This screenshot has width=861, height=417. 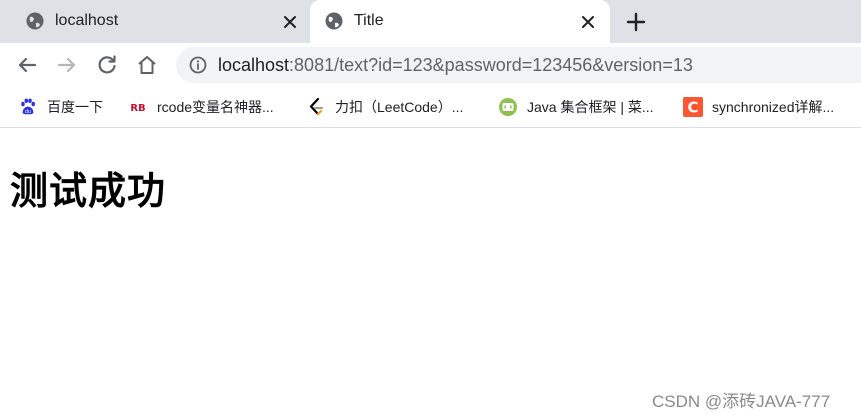 What do you see at coordinates (28, 112) in the screenshot?
I see `svg-text: du` at bounding box center [28, 112].